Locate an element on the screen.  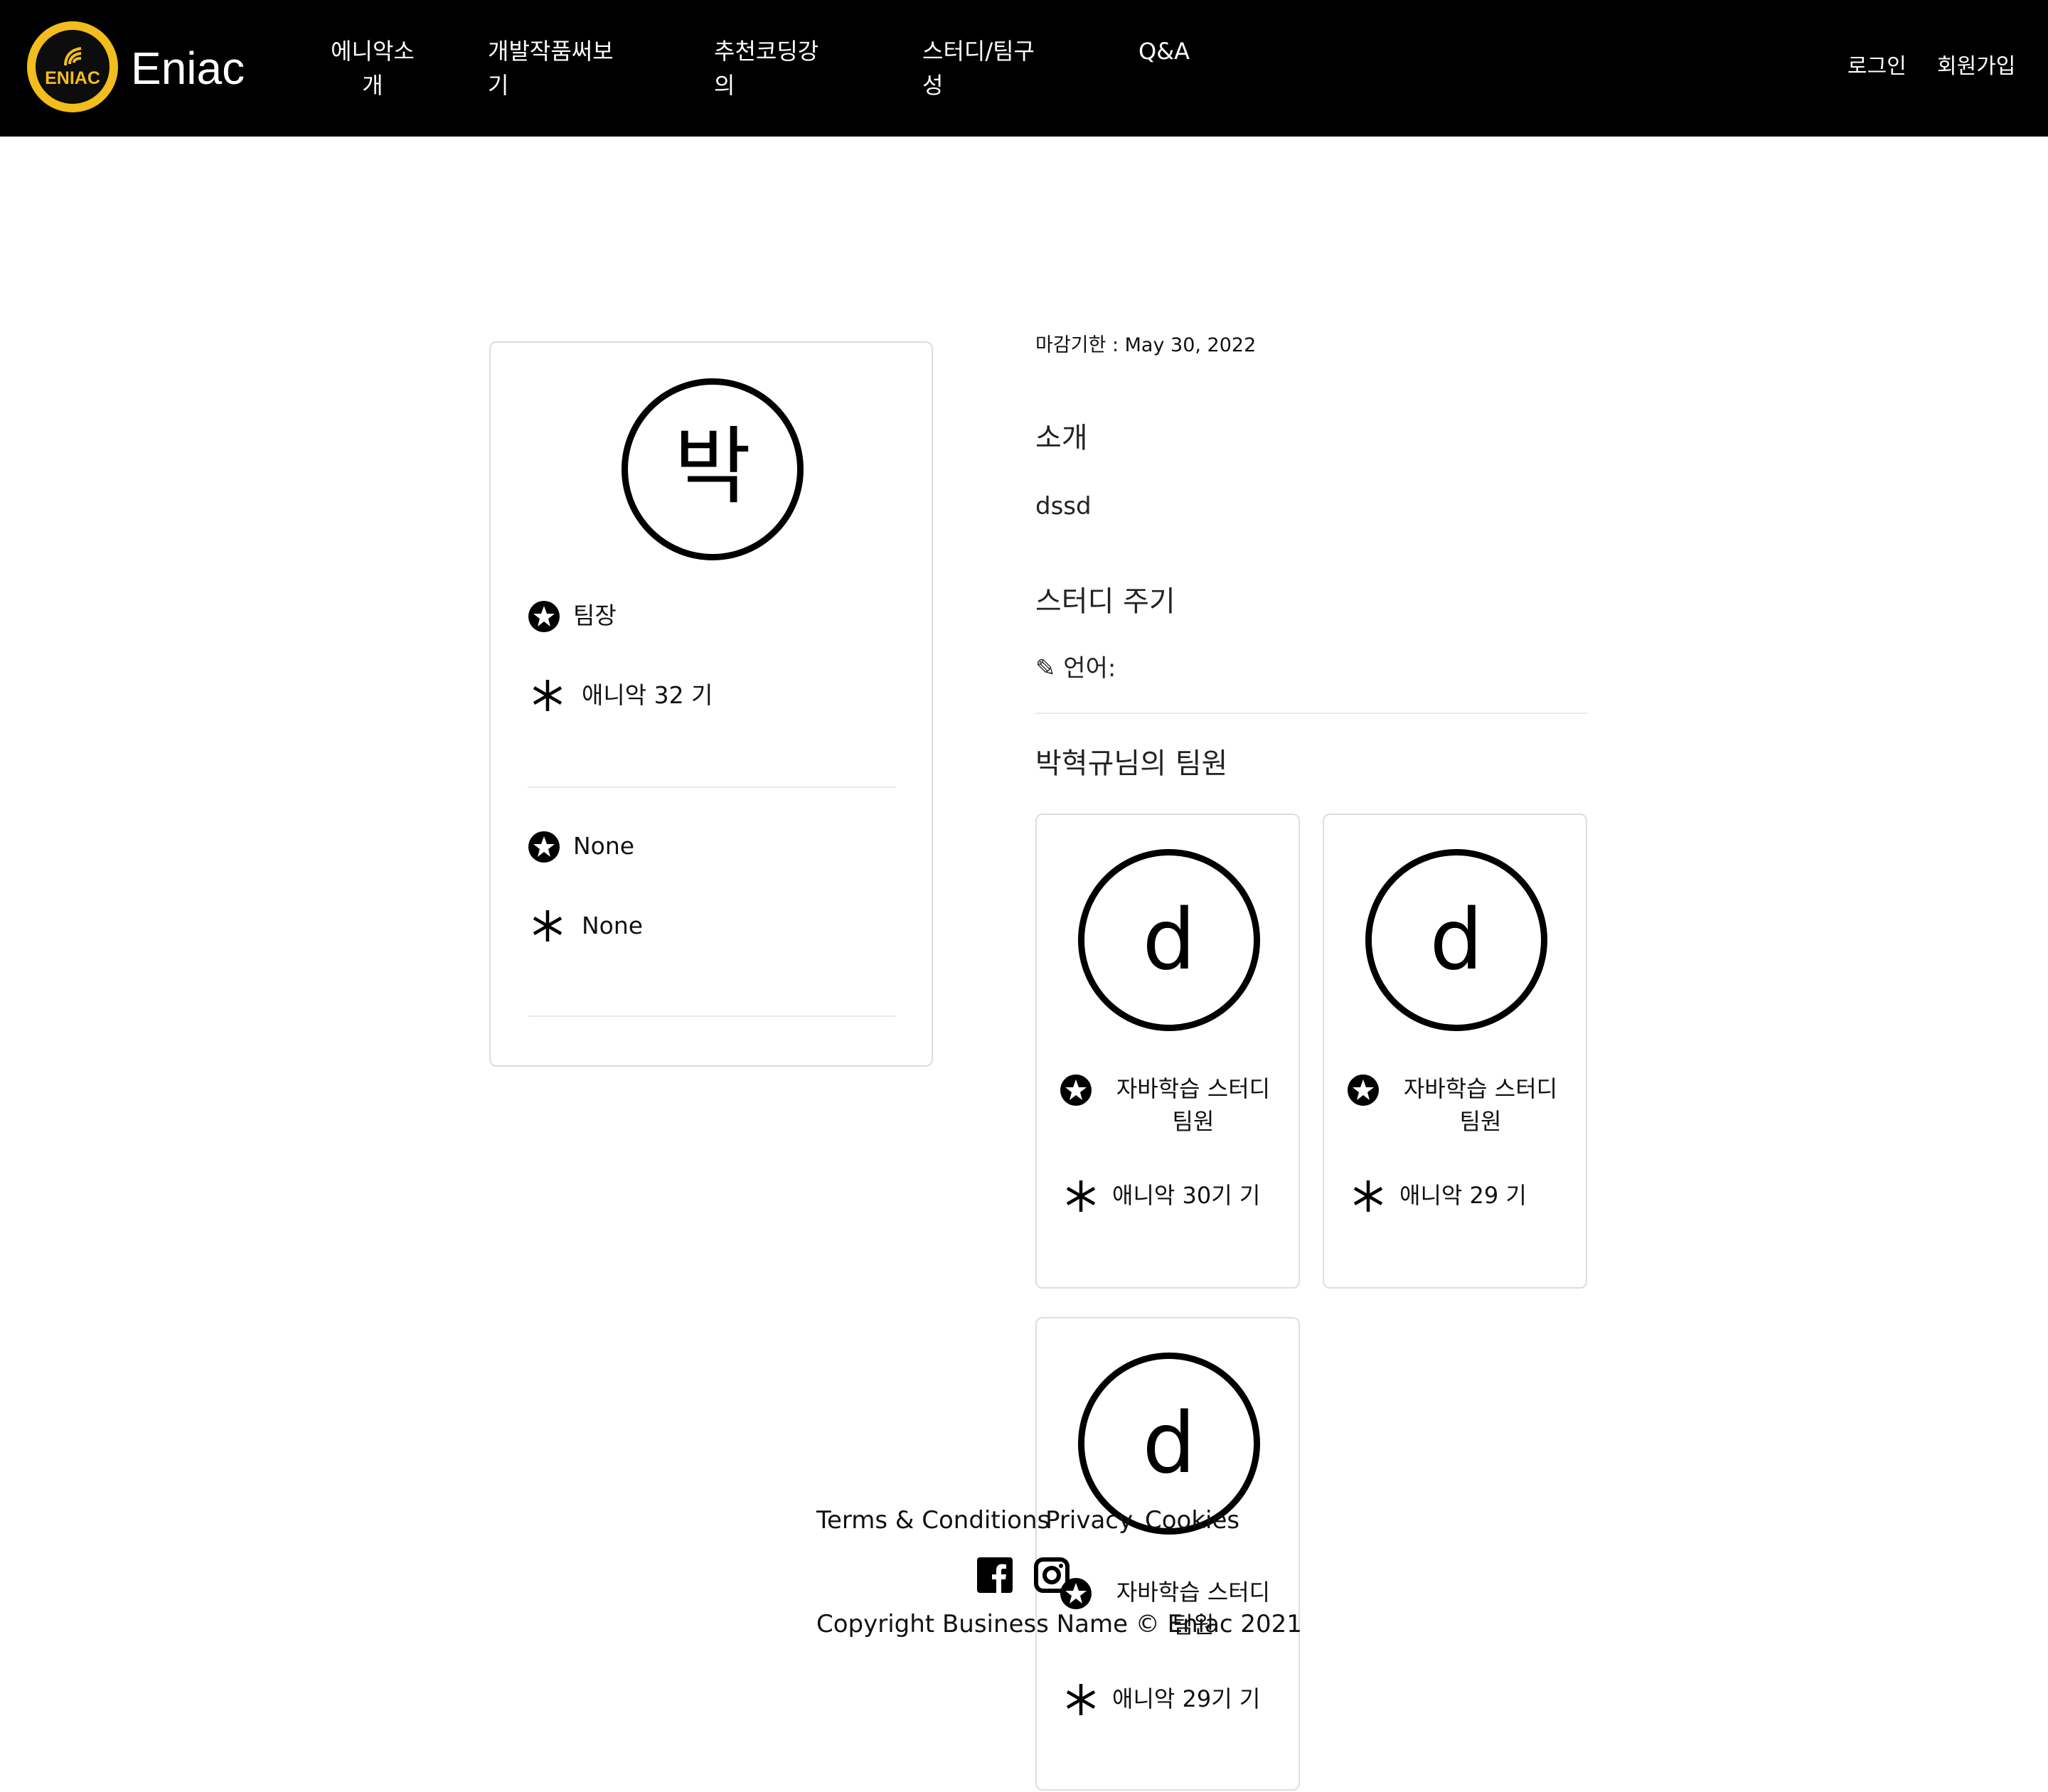
leader-avatar: 박 is located at coordinates (713, 469).